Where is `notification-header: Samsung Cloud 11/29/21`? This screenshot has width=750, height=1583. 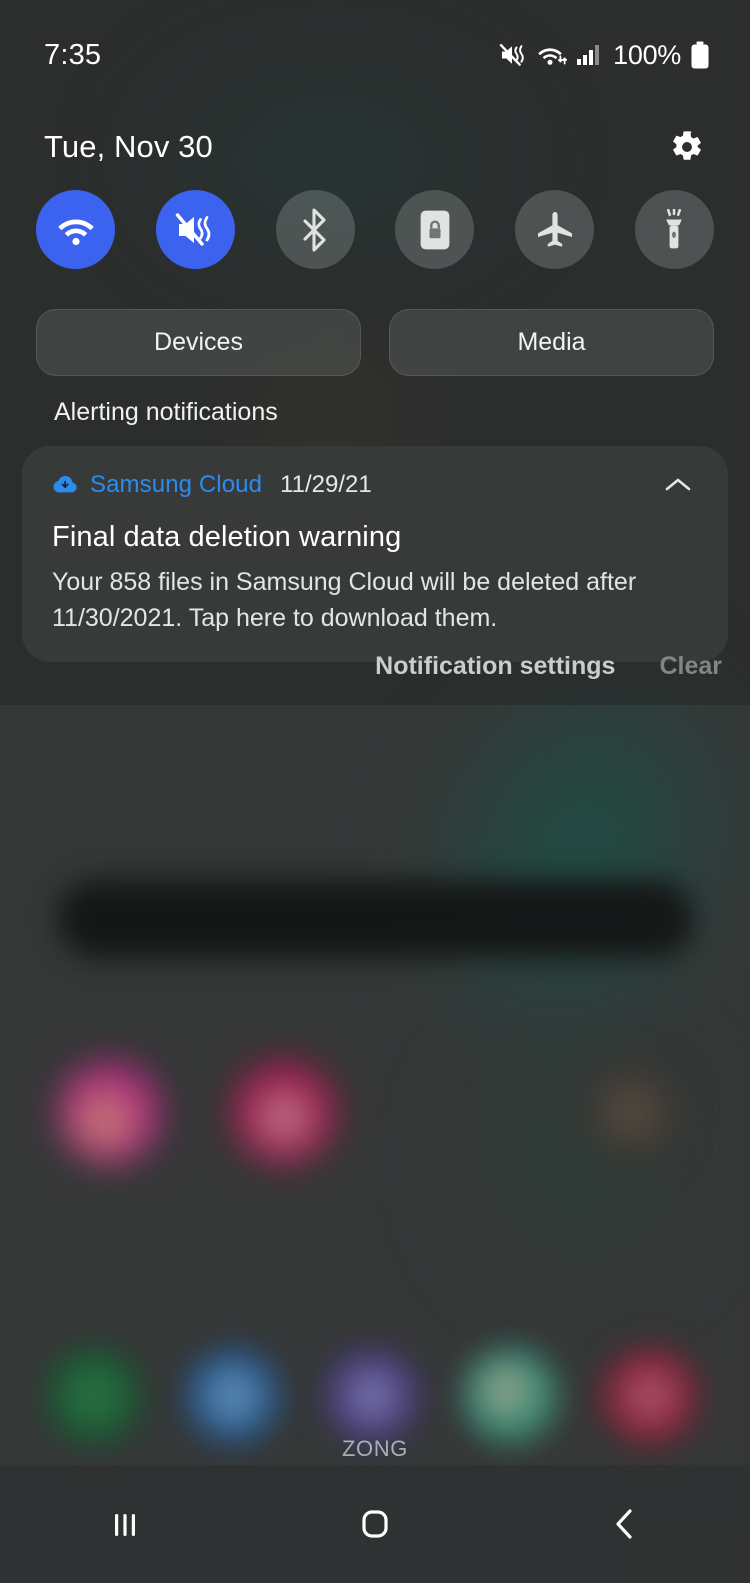 notification-header: Samsung Cloud 11/29/21 is located at coordinates (375, 485).